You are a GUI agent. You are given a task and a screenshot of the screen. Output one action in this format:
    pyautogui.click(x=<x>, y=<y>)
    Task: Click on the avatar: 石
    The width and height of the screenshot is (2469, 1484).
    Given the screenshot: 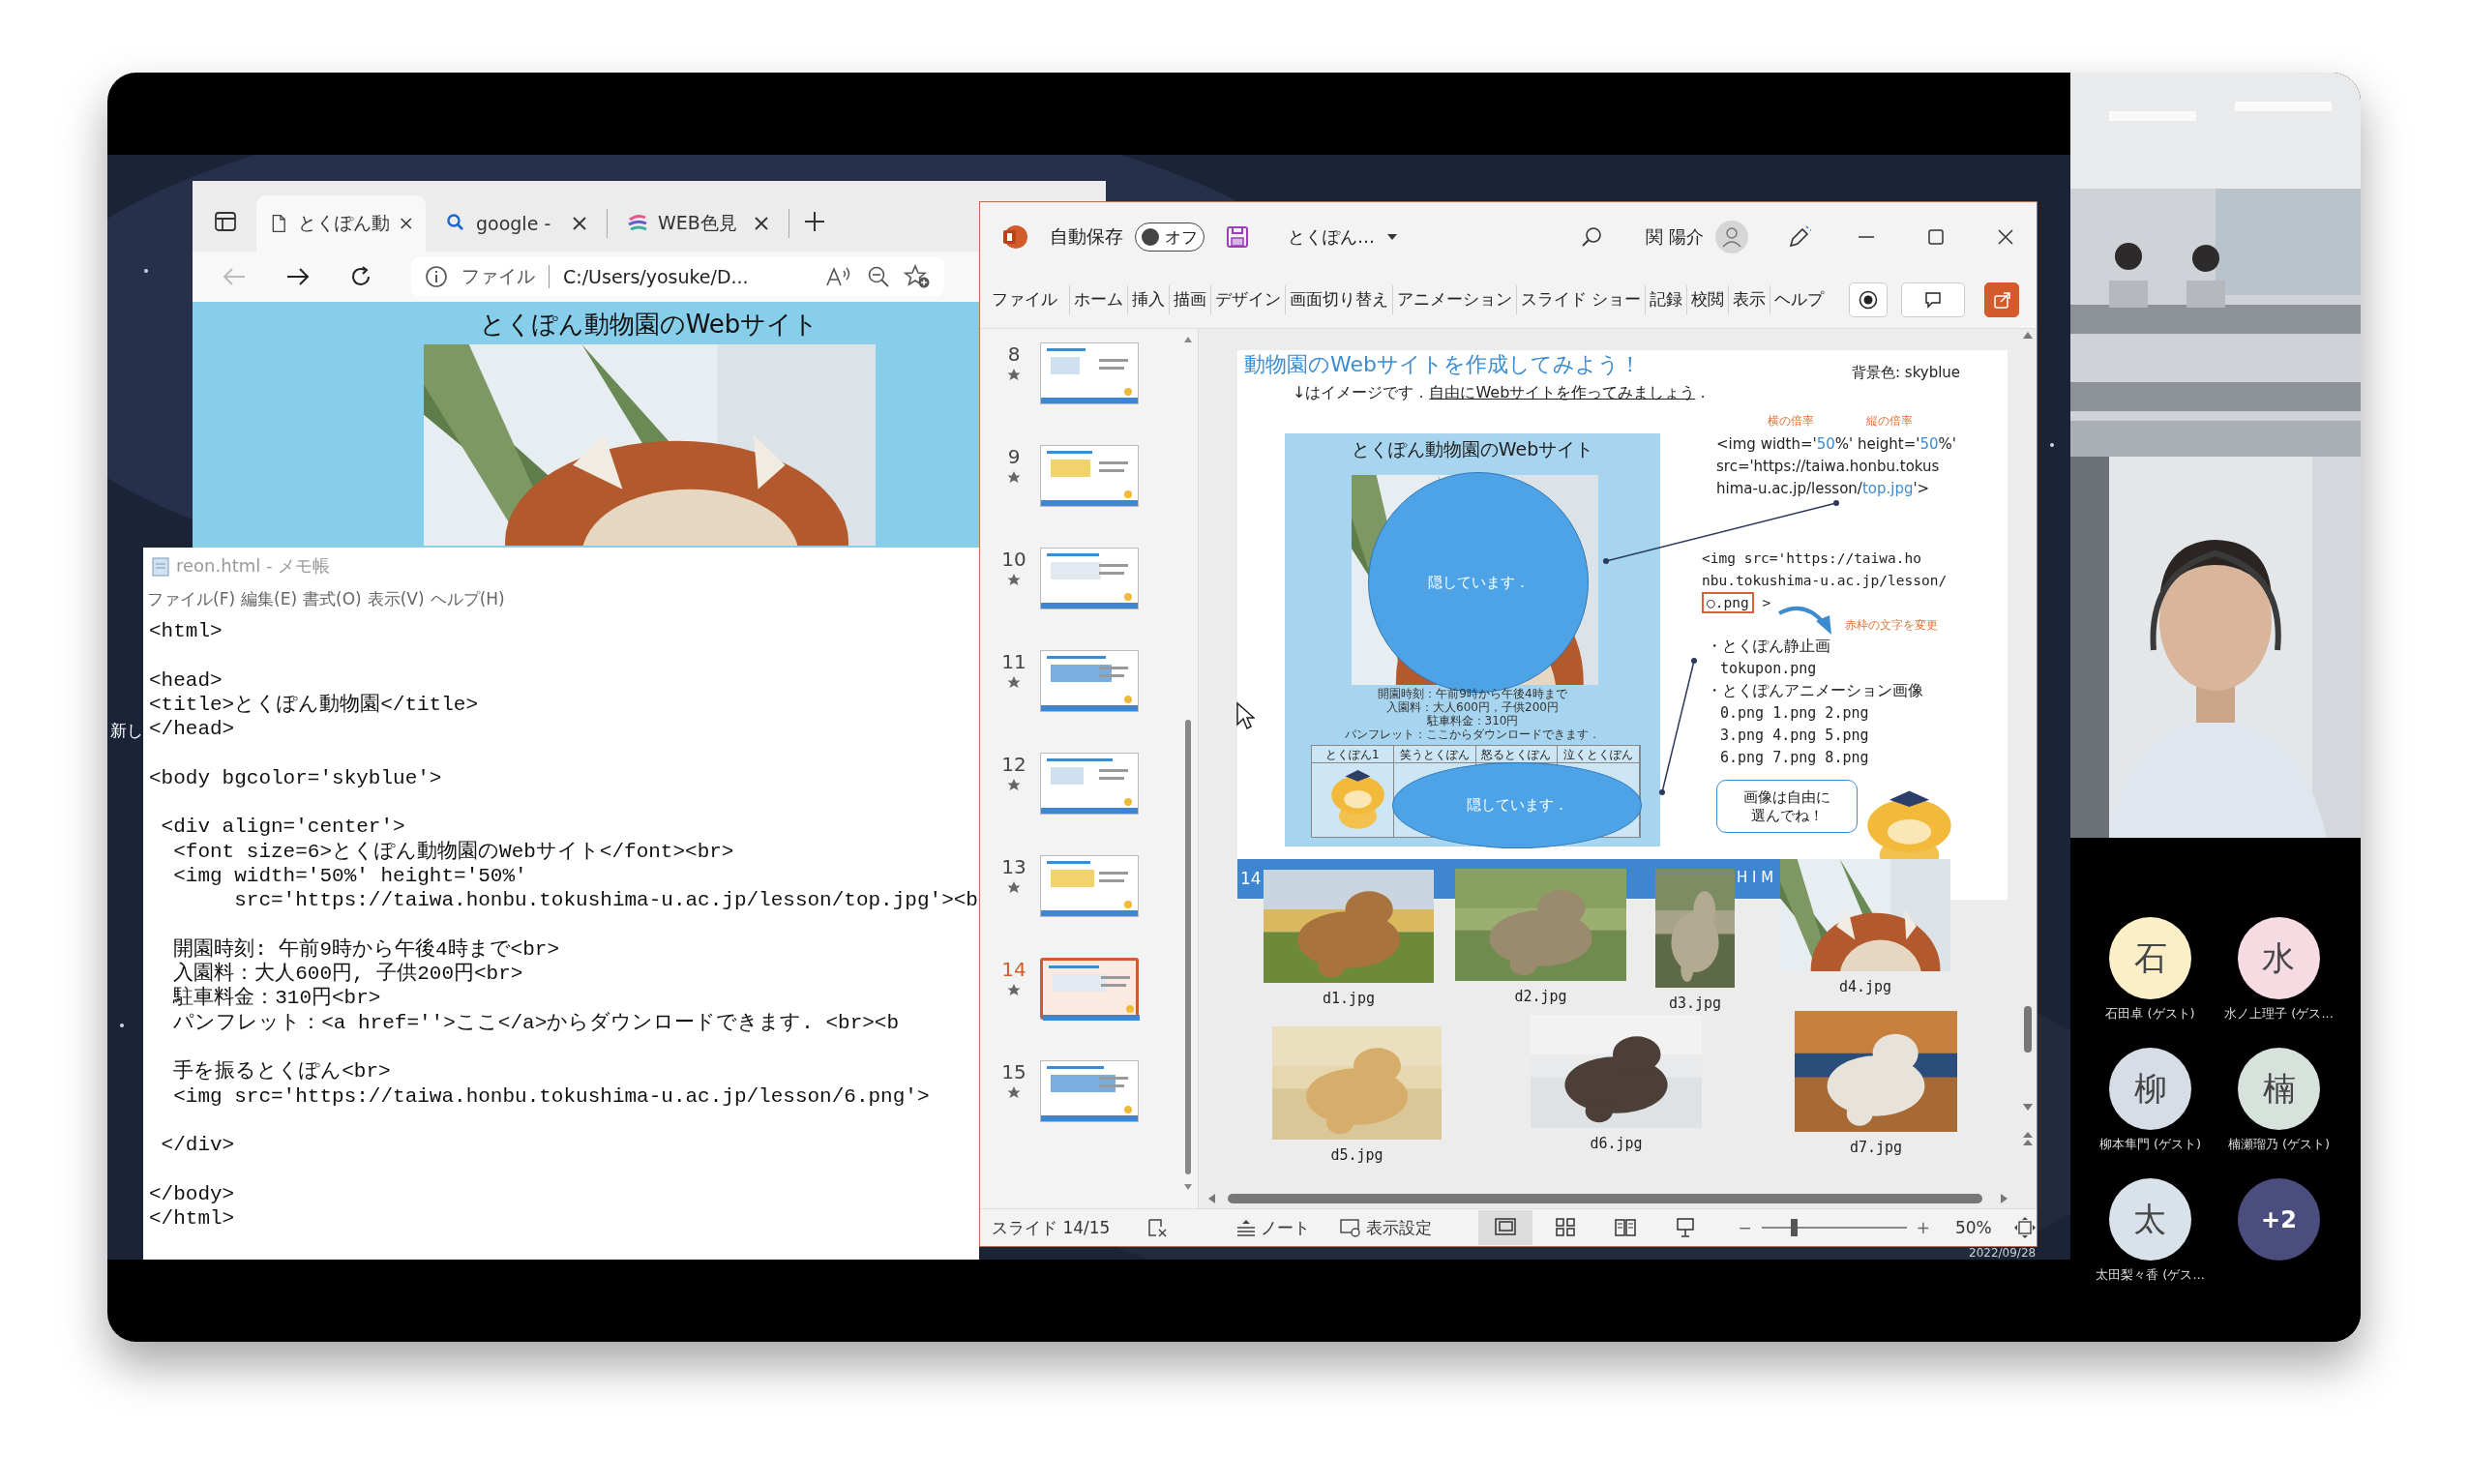 What is the action you would take?
    pyautogui.click(x=2150, y=958)
    